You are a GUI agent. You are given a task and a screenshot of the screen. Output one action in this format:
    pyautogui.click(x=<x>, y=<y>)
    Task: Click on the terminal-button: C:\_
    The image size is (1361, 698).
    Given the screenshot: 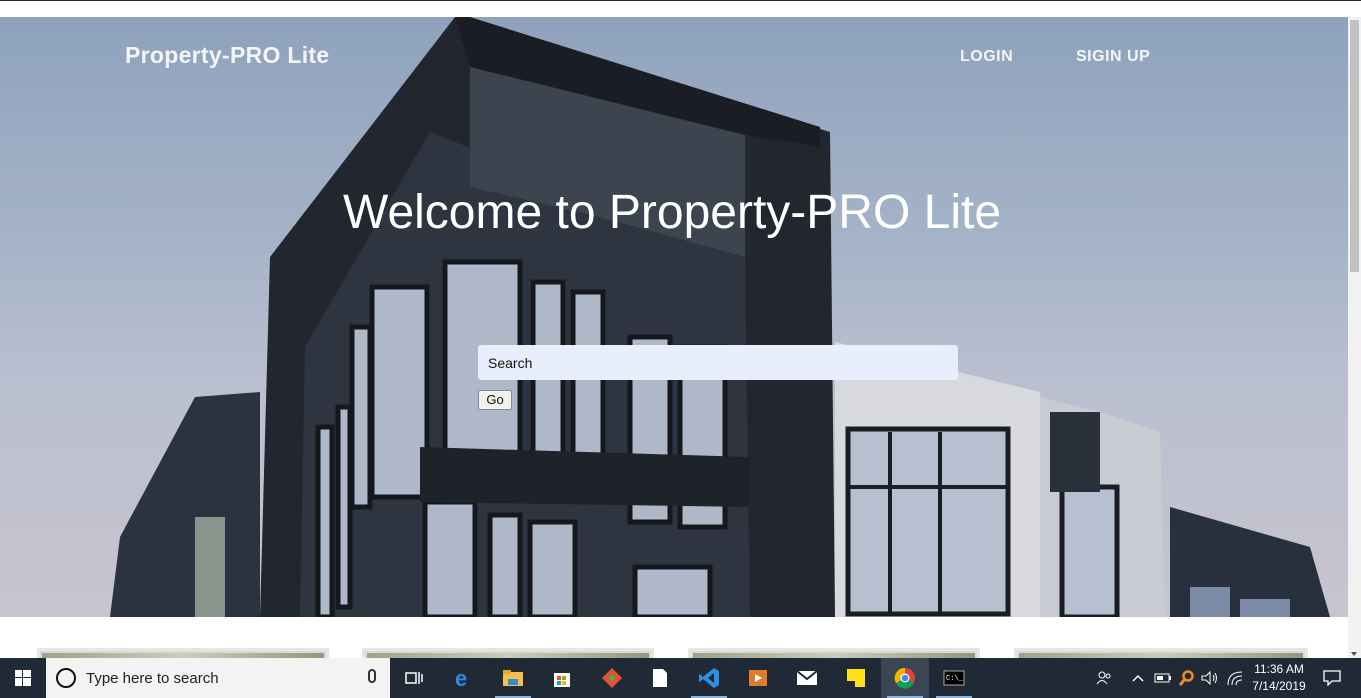 What is the action you would take?
    pyautogui.click(x=954, y=678)
    